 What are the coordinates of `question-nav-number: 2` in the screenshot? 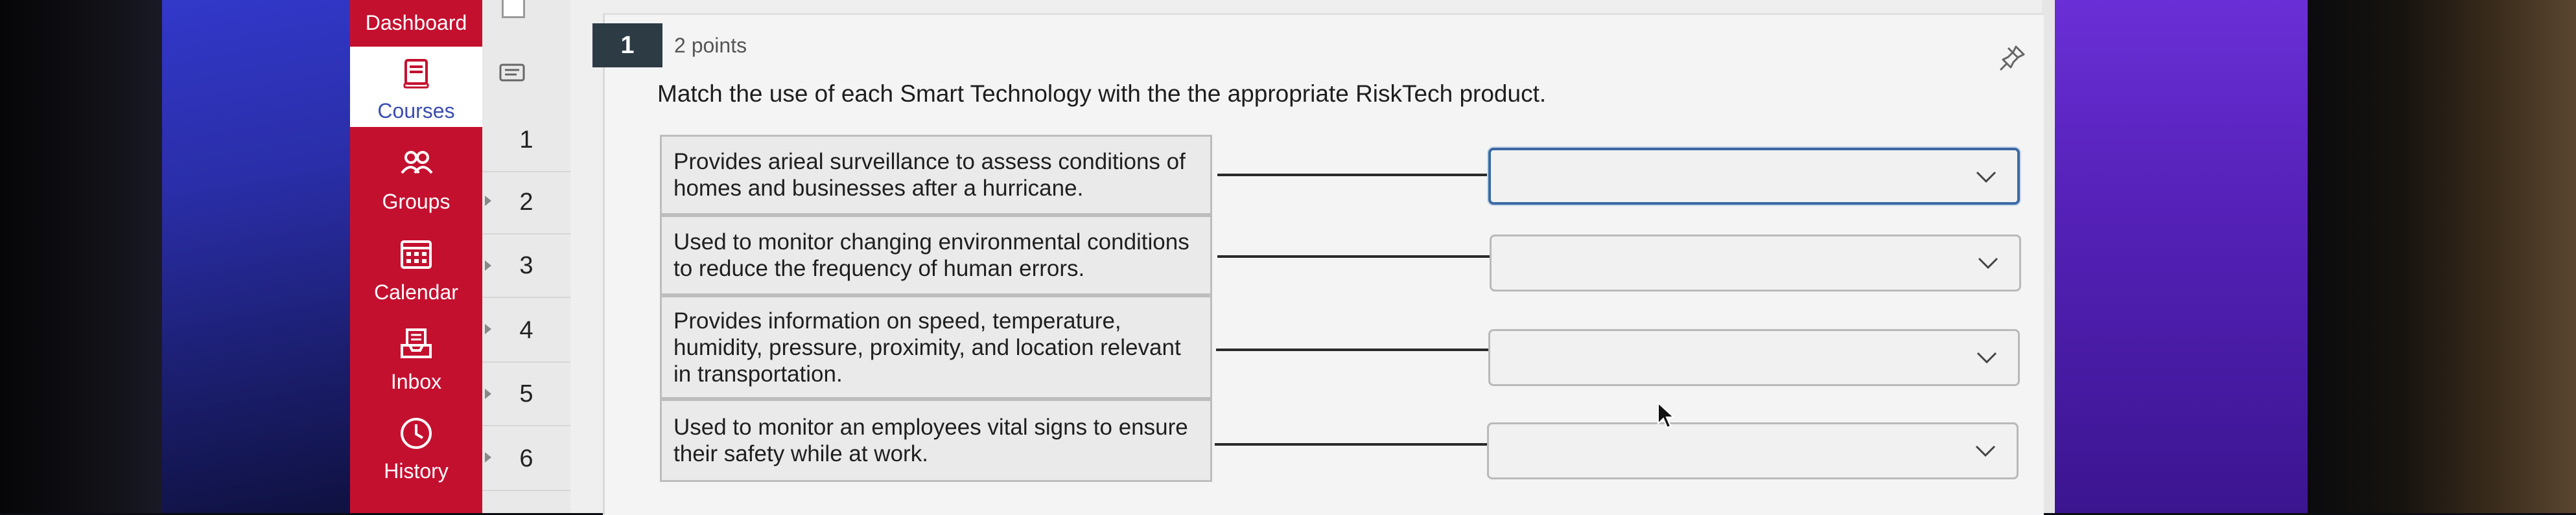 It's located at (526, 202).